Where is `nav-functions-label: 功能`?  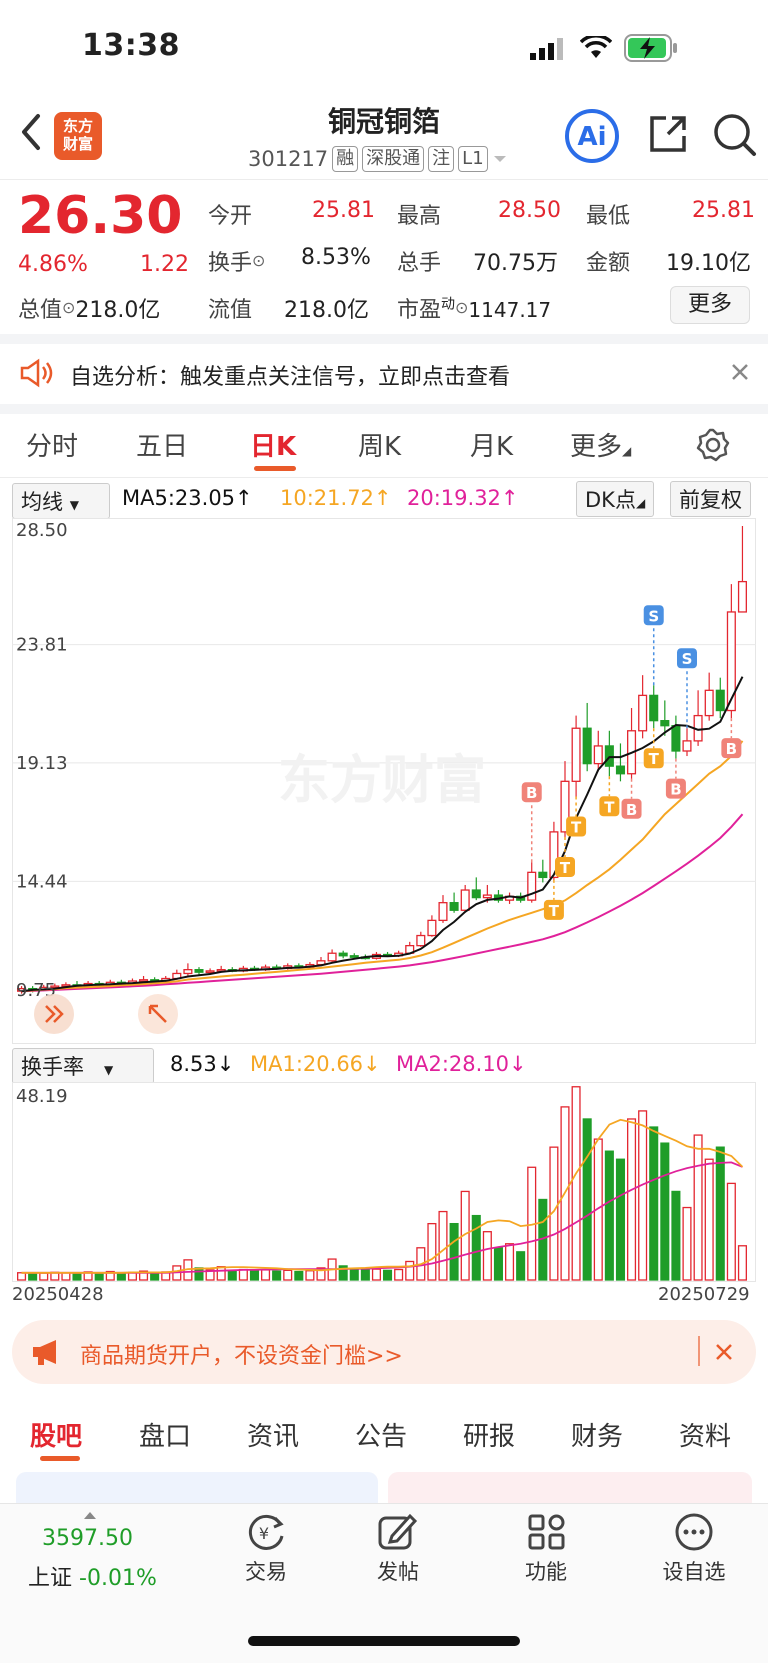 nav-functions-label: 功能 is located at coordinates (546, 1572).